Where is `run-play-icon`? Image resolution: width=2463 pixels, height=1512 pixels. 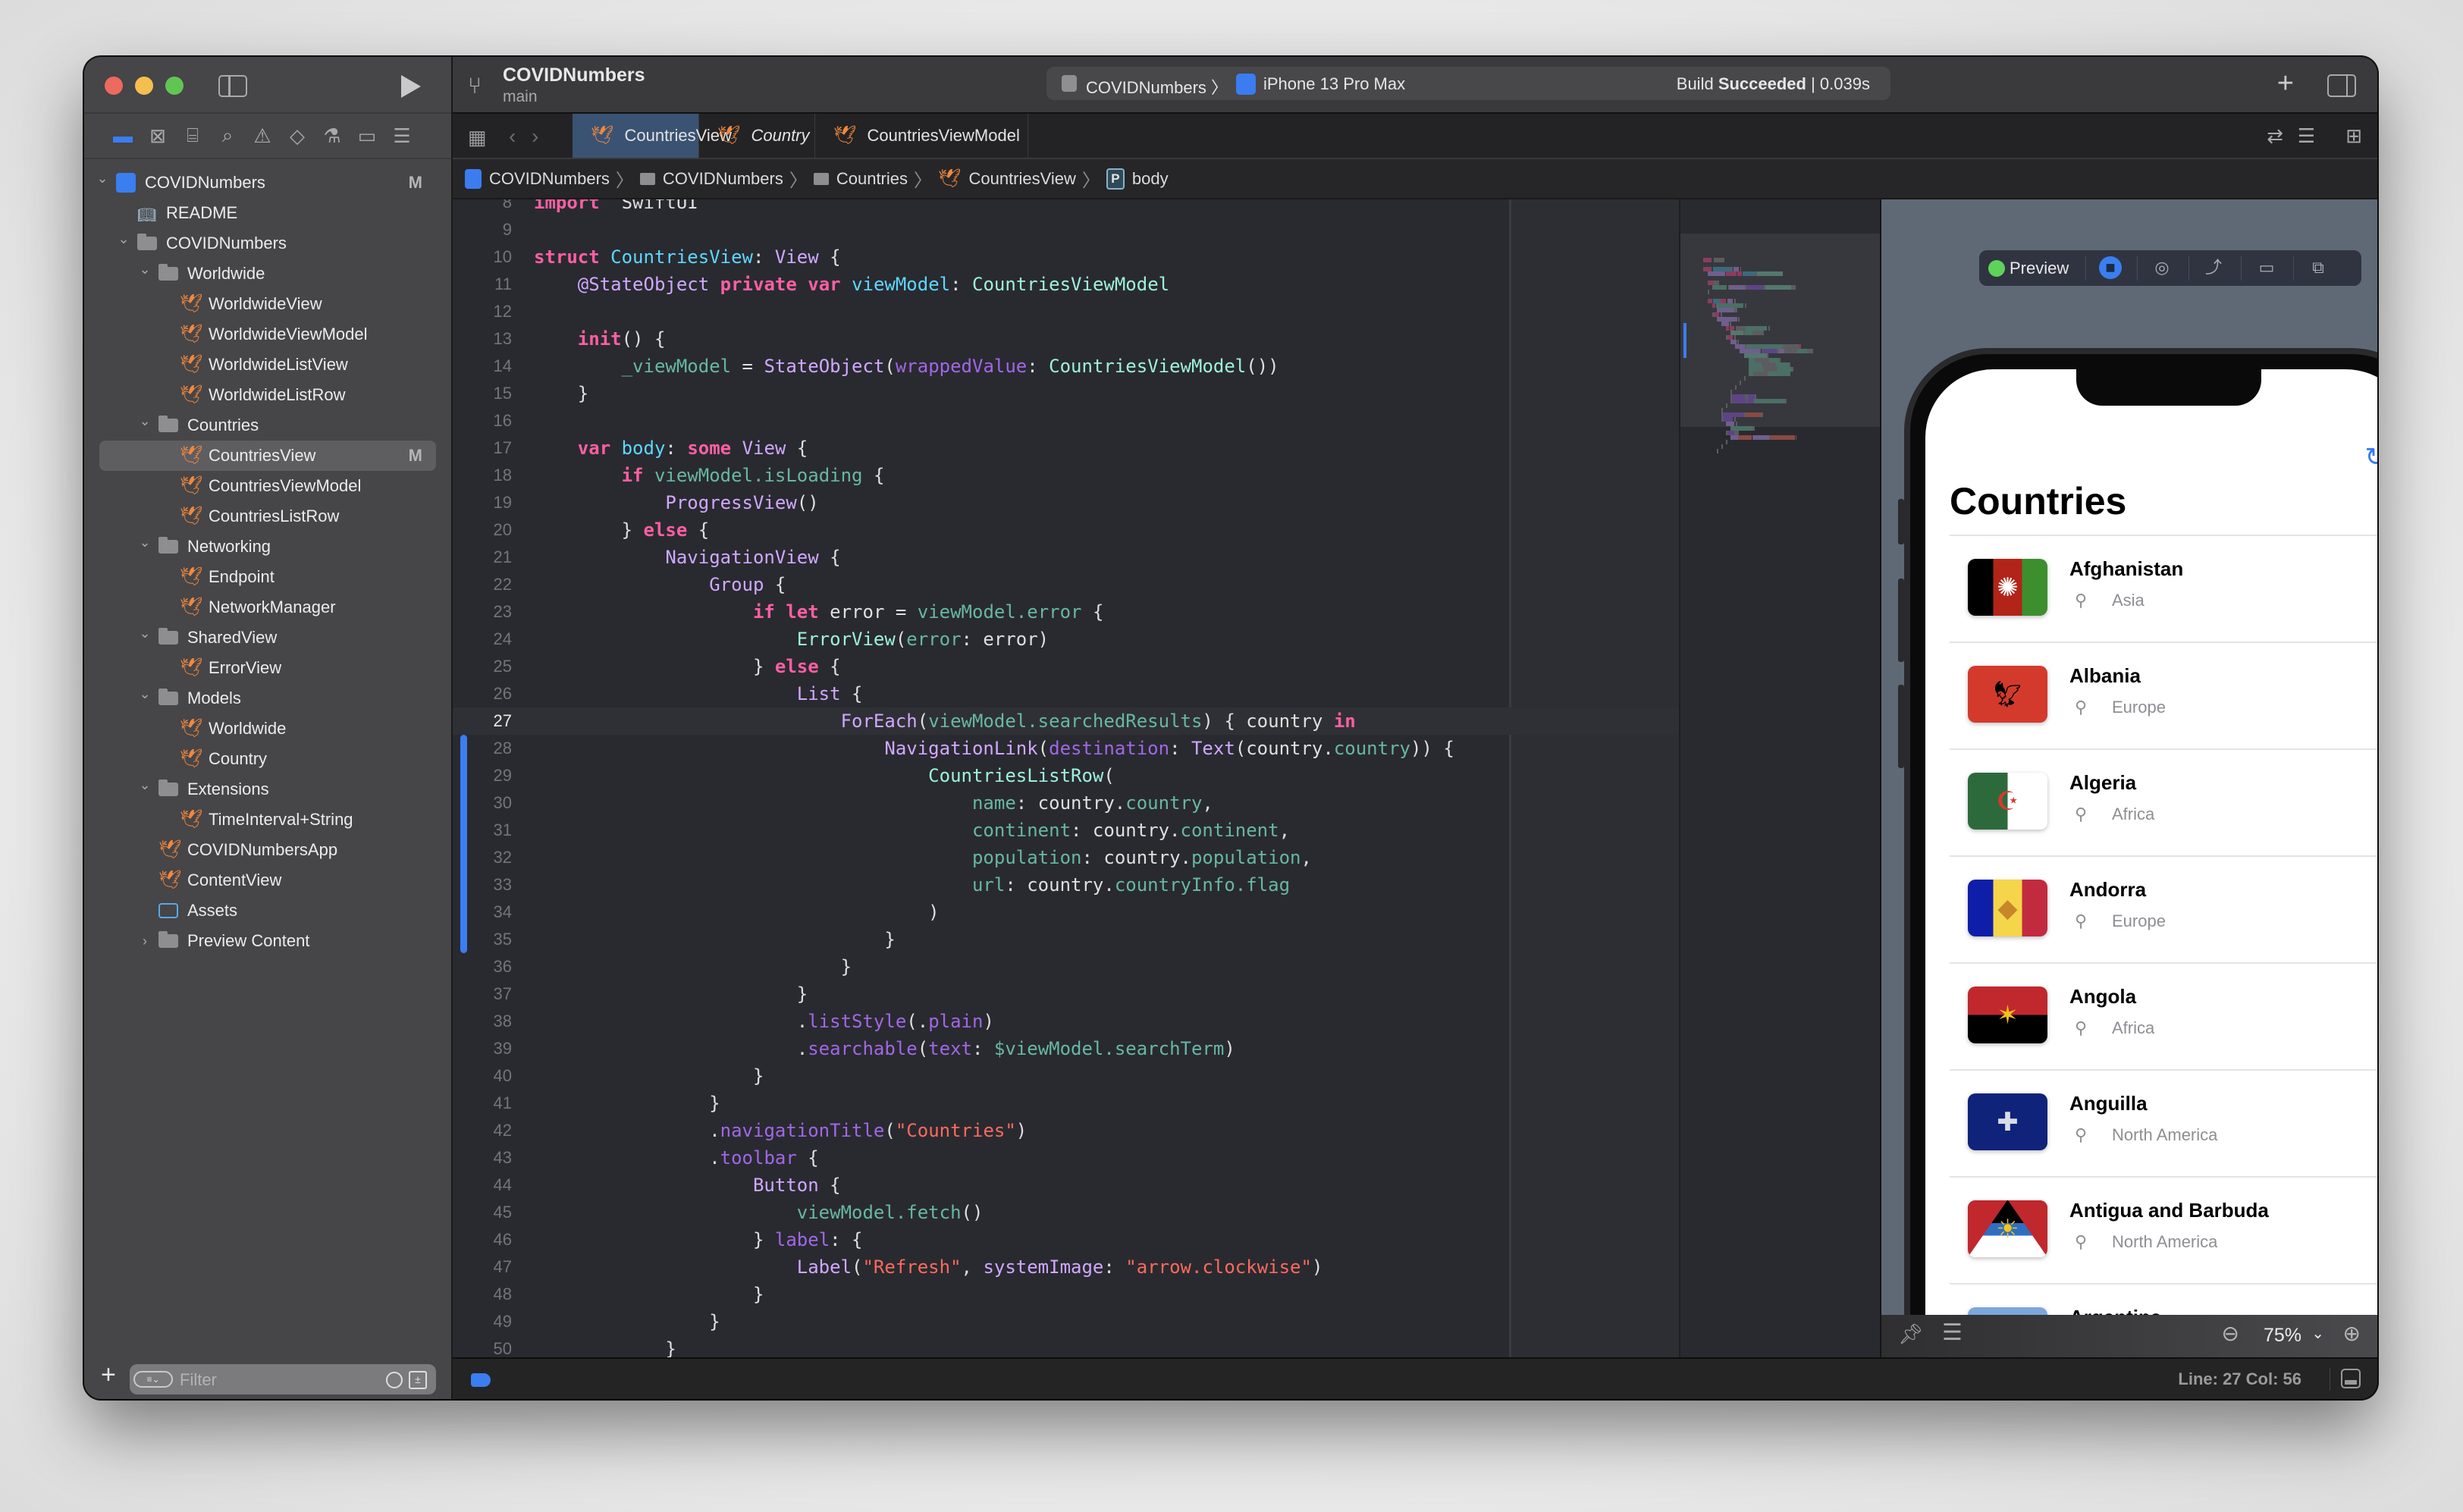
run-play-icon is located at coordinates (411, 86).